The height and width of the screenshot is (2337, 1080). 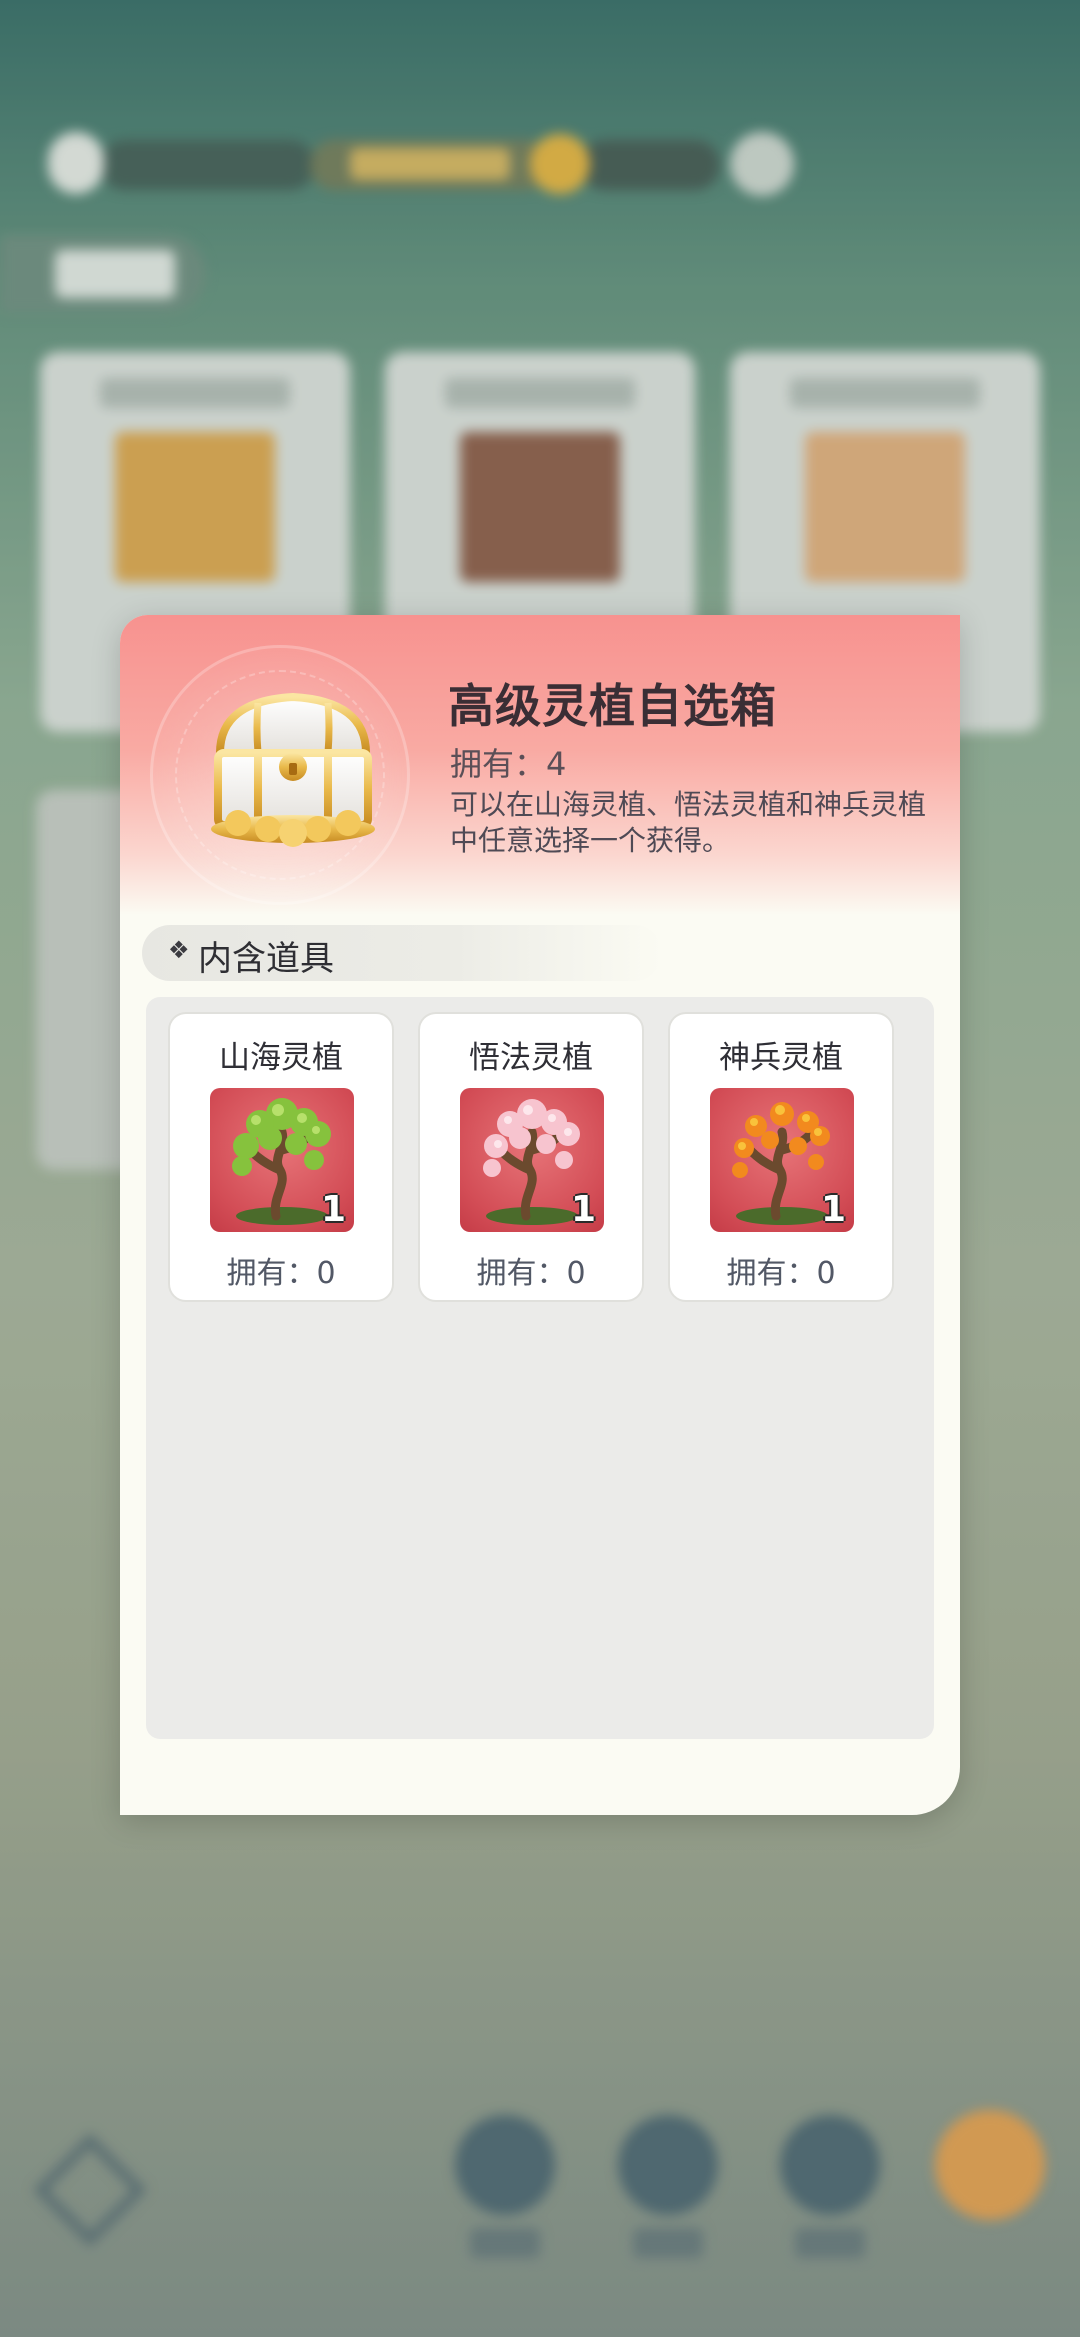 I want to click on item-card-shanhai: 山海灵植 1 拥有：0, so click(x=281, y=1157).